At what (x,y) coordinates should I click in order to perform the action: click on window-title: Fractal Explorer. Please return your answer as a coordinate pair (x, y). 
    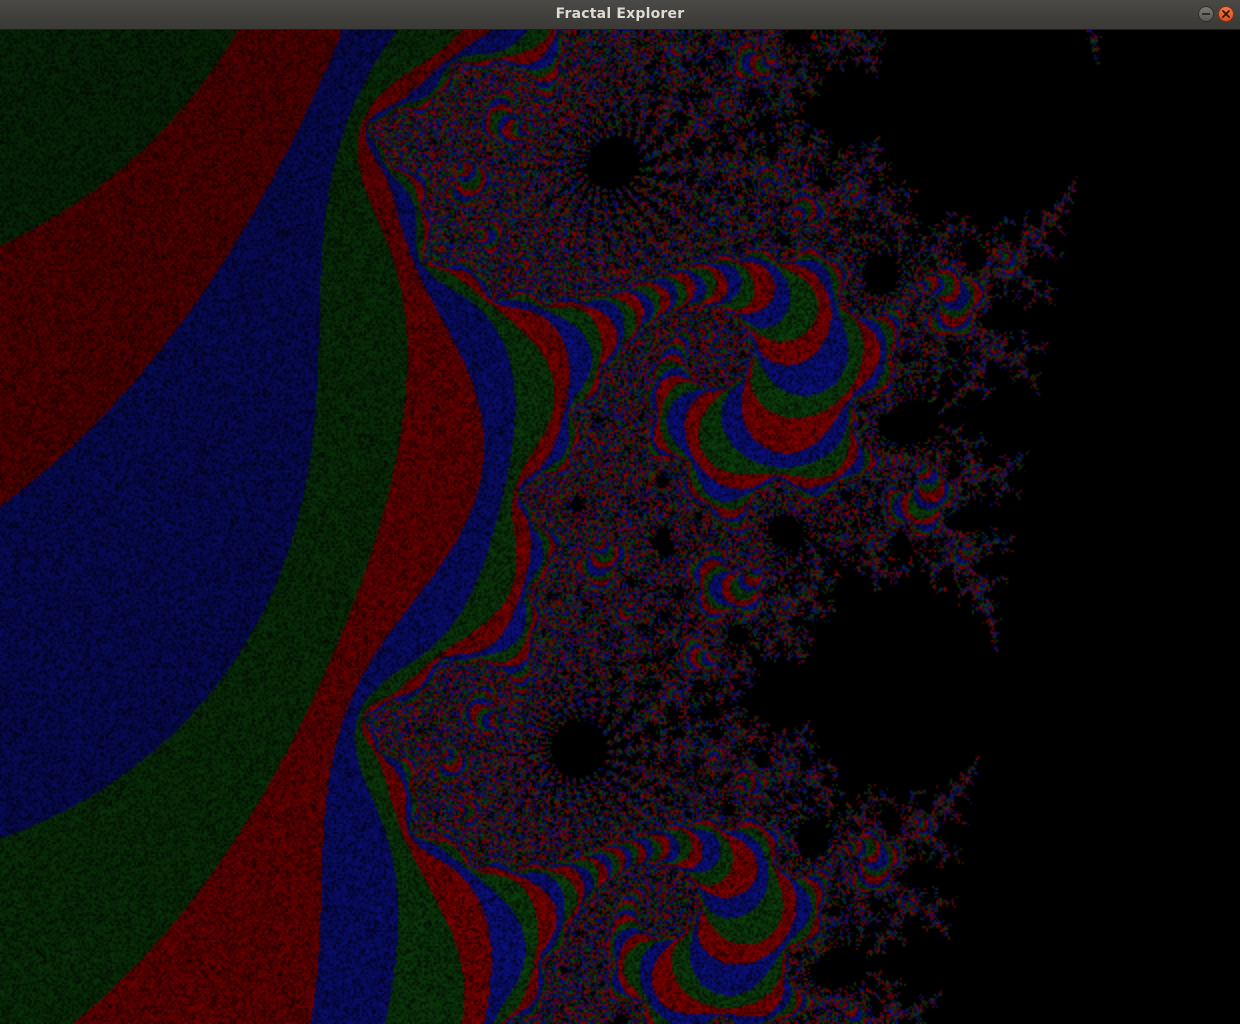
    Looking at the image, I should click on (620, 14).